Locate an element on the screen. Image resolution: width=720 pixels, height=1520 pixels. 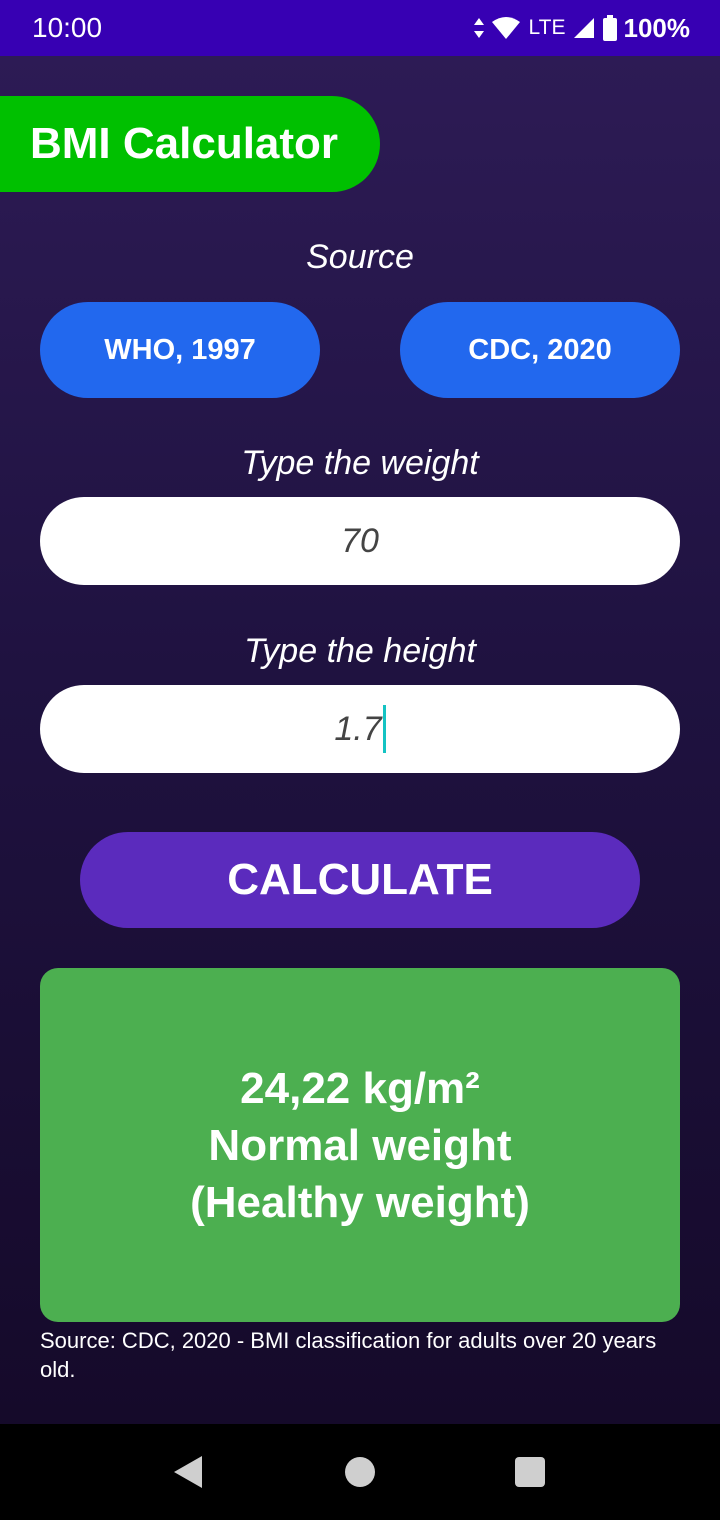
bmi-category: Normal weight is located at coordinates (360, 1145).